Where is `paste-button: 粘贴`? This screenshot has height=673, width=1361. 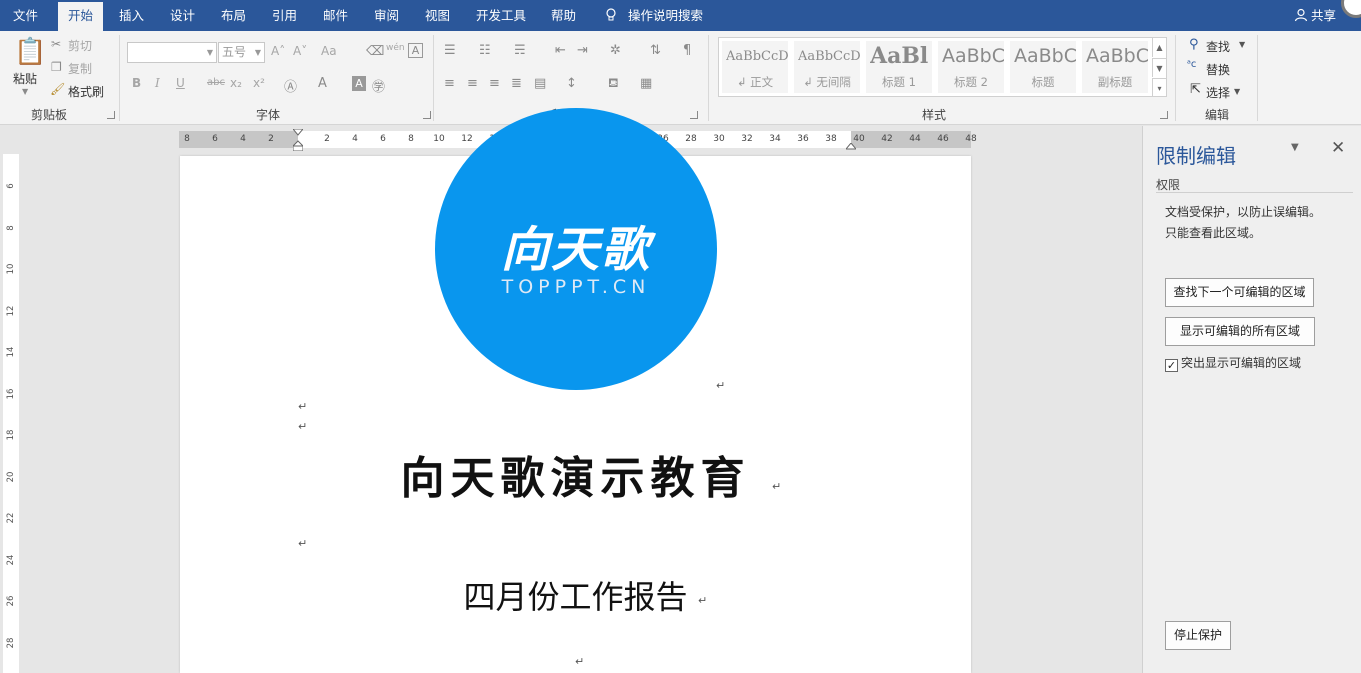 paste-button: 粘贴 is located at coordinates (25, 78).